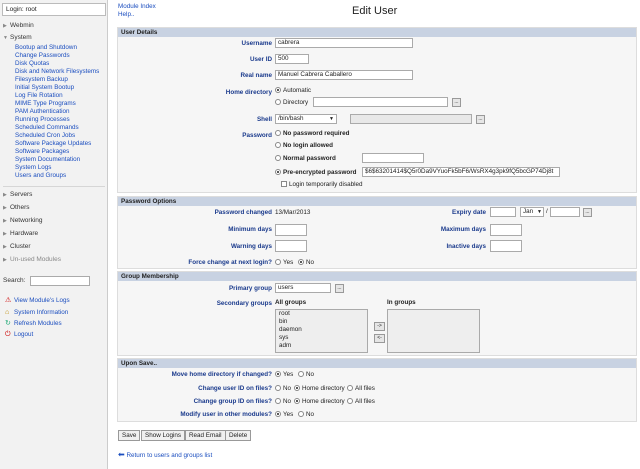 This screenshot has height=469, width=640. I want to click on login-disabled-checkbox: Login temporarily disabled, so click(322, 185).